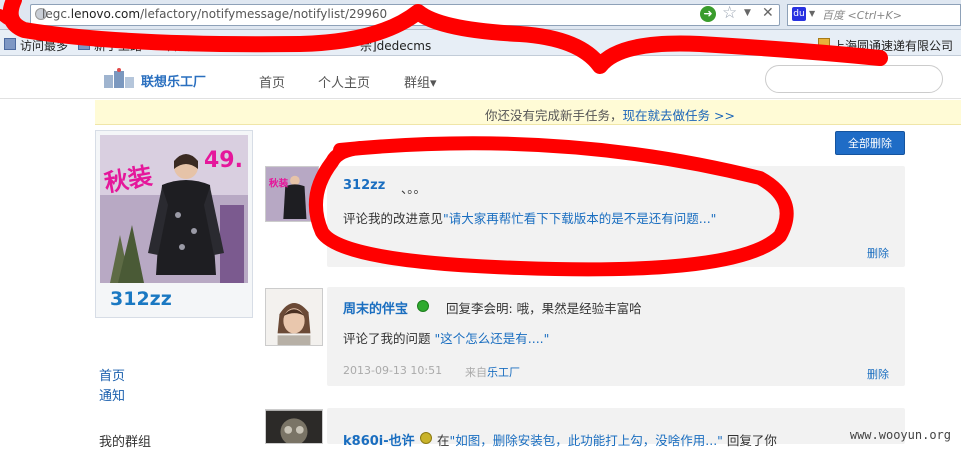  What do you see at coordinates (344, 81) in the screenshot?
I see `nav-personal: 个人主页` at bounding box center [344, 81].